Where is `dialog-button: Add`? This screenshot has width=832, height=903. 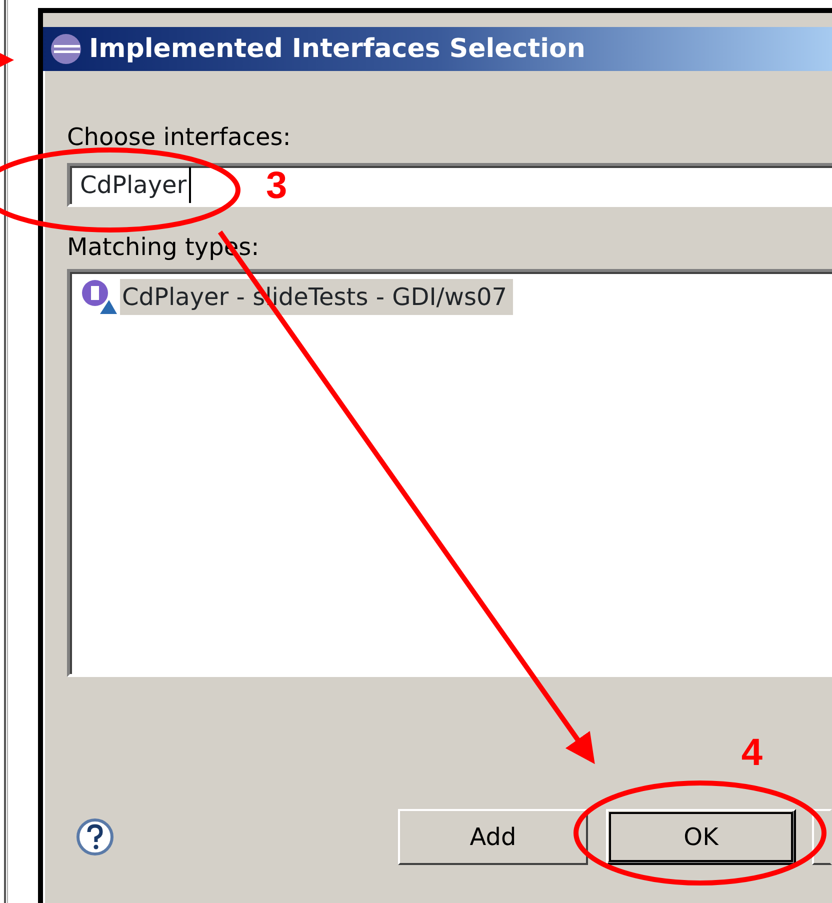 dialog-button: Add is located at coordinates (493, 837).